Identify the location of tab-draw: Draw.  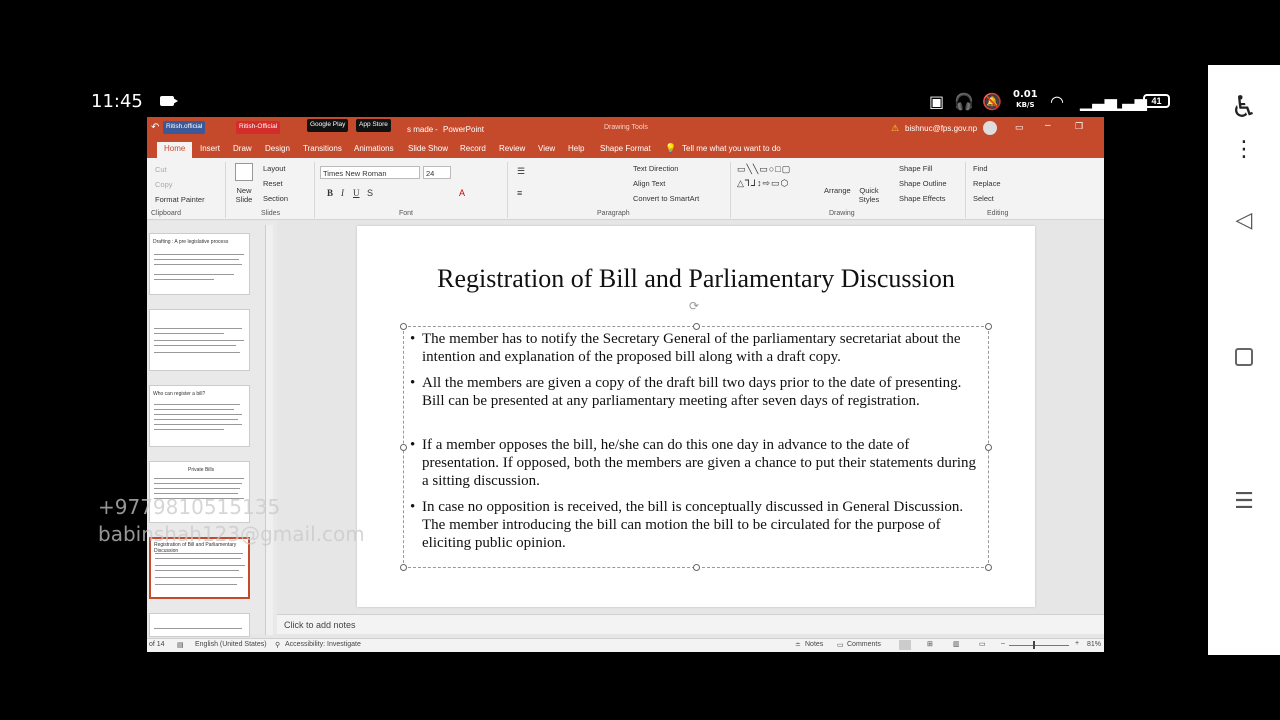
(242, 148).